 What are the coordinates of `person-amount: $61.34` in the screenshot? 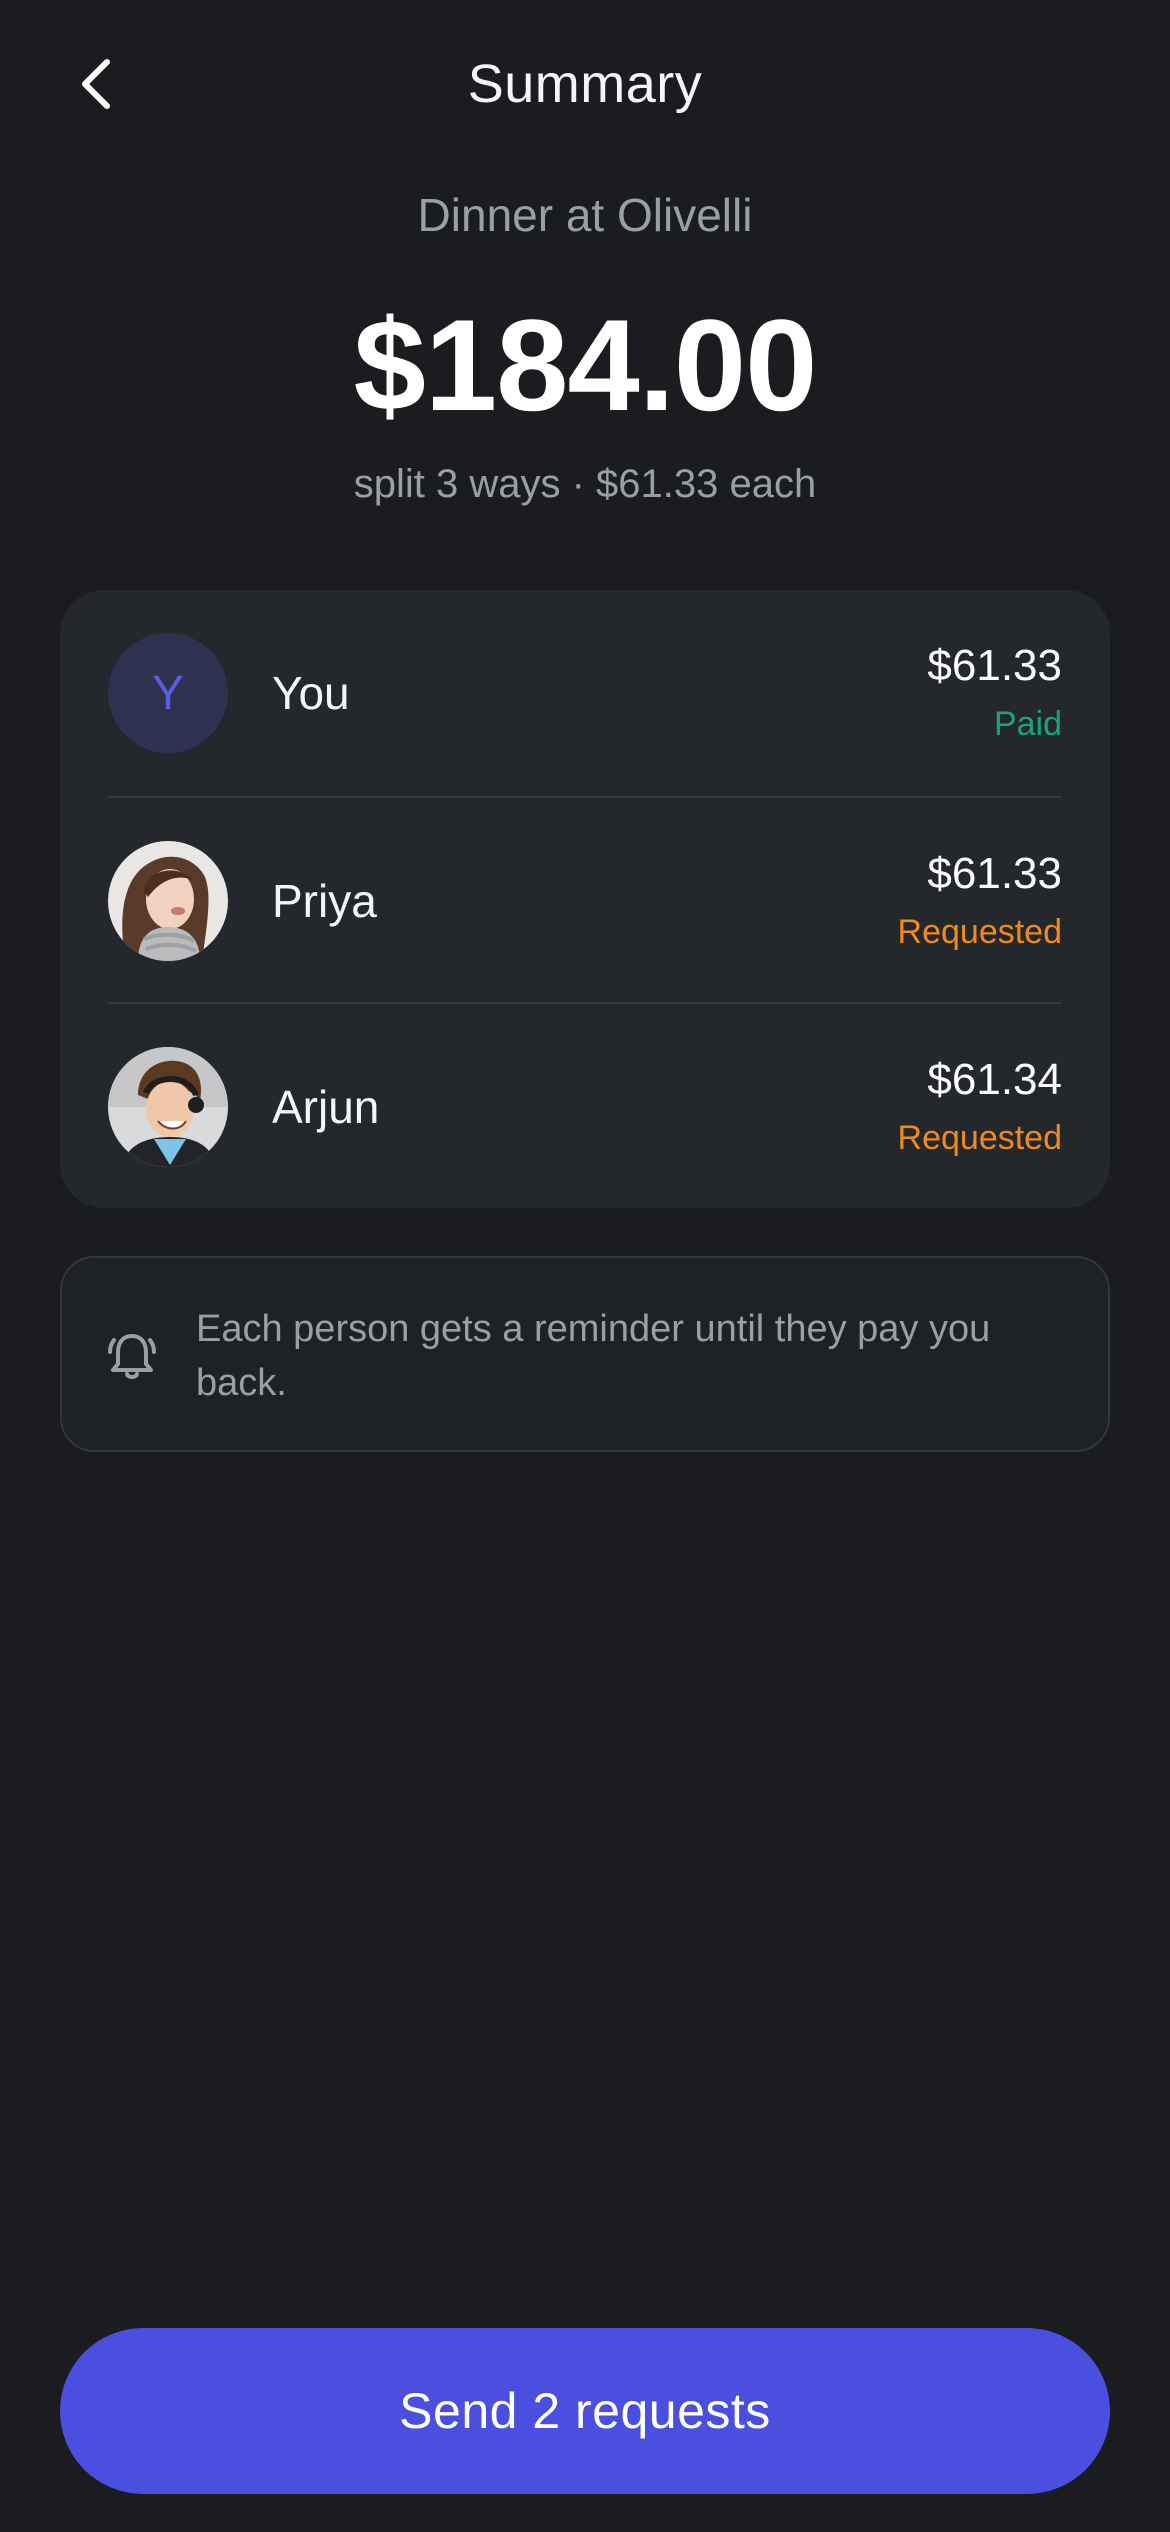 It's located at (994, 1079).